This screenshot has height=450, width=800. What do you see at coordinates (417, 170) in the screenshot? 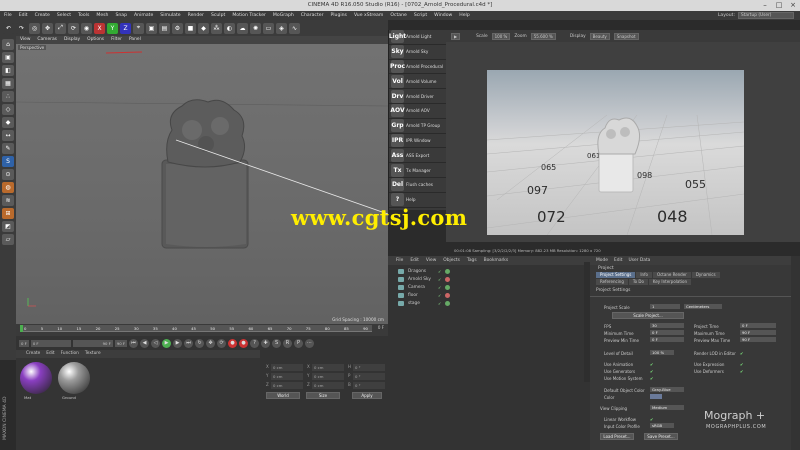
I see `arnold-shelf-item: Tx Tx Manager` at bounding box center [417, 170].